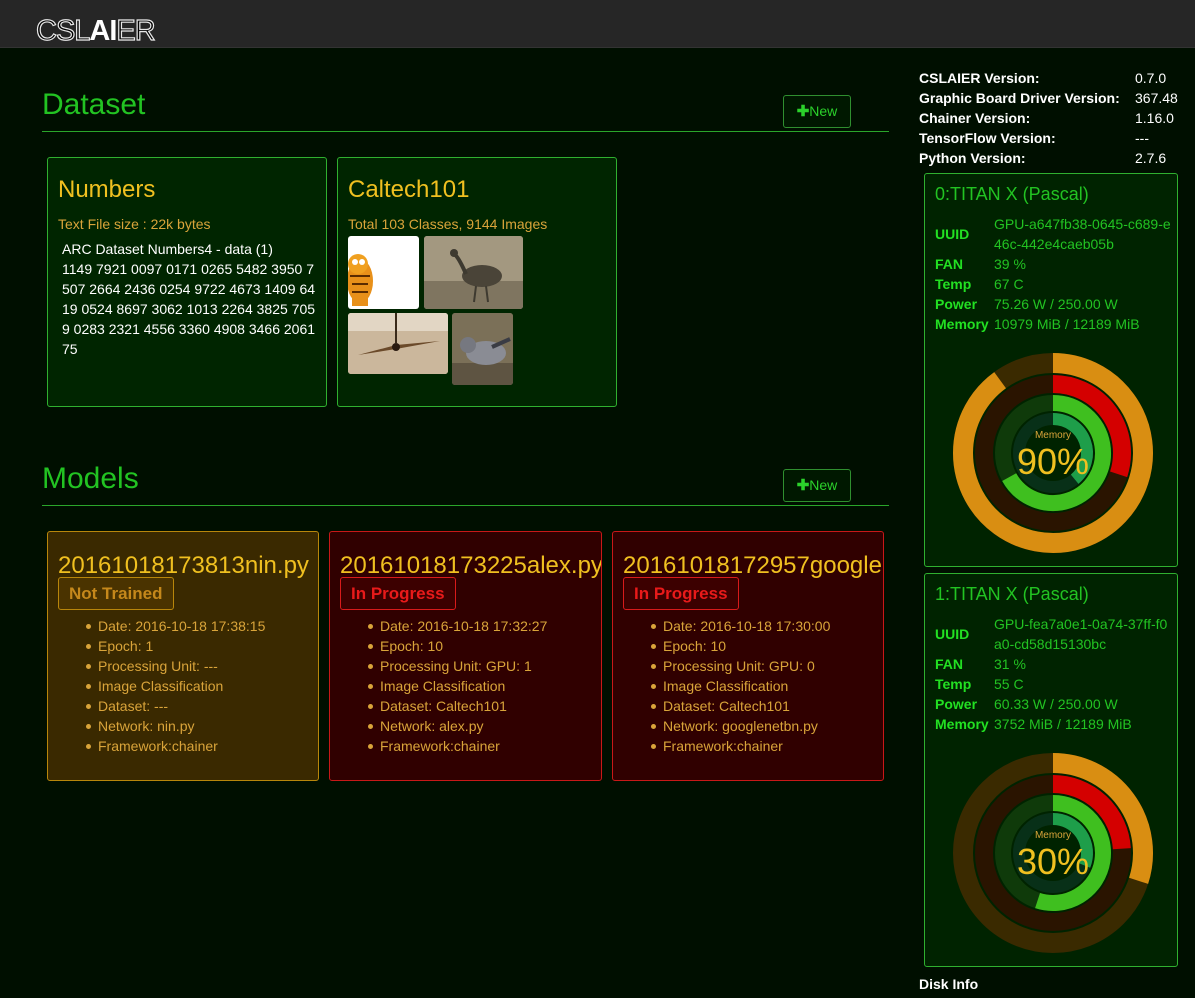  What do you see at coordinates (398, 343) in the screenshot?
I see `thumbnail-ceiling-fan` at bounding box center [398, 343].